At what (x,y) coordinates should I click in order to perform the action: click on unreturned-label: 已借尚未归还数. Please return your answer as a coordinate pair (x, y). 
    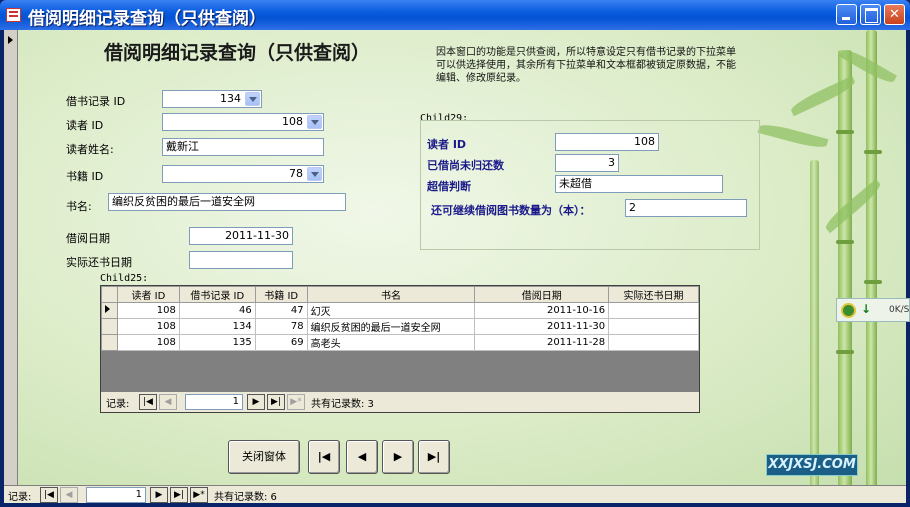
    Looking at the image, I should click on (465, 165).